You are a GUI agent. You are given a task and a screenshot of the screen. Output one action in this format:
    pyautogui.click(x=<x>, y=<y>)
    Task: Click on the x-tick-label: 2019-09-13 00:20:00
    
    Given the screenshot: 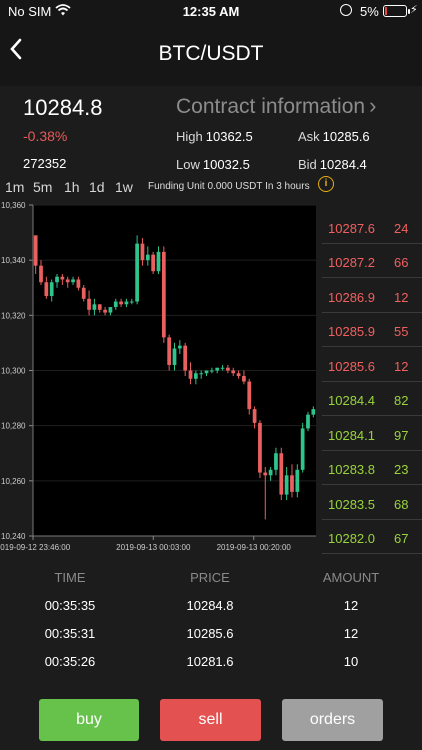 What is the action you would take?
    pyautogui.click(x=254, y=547)
    